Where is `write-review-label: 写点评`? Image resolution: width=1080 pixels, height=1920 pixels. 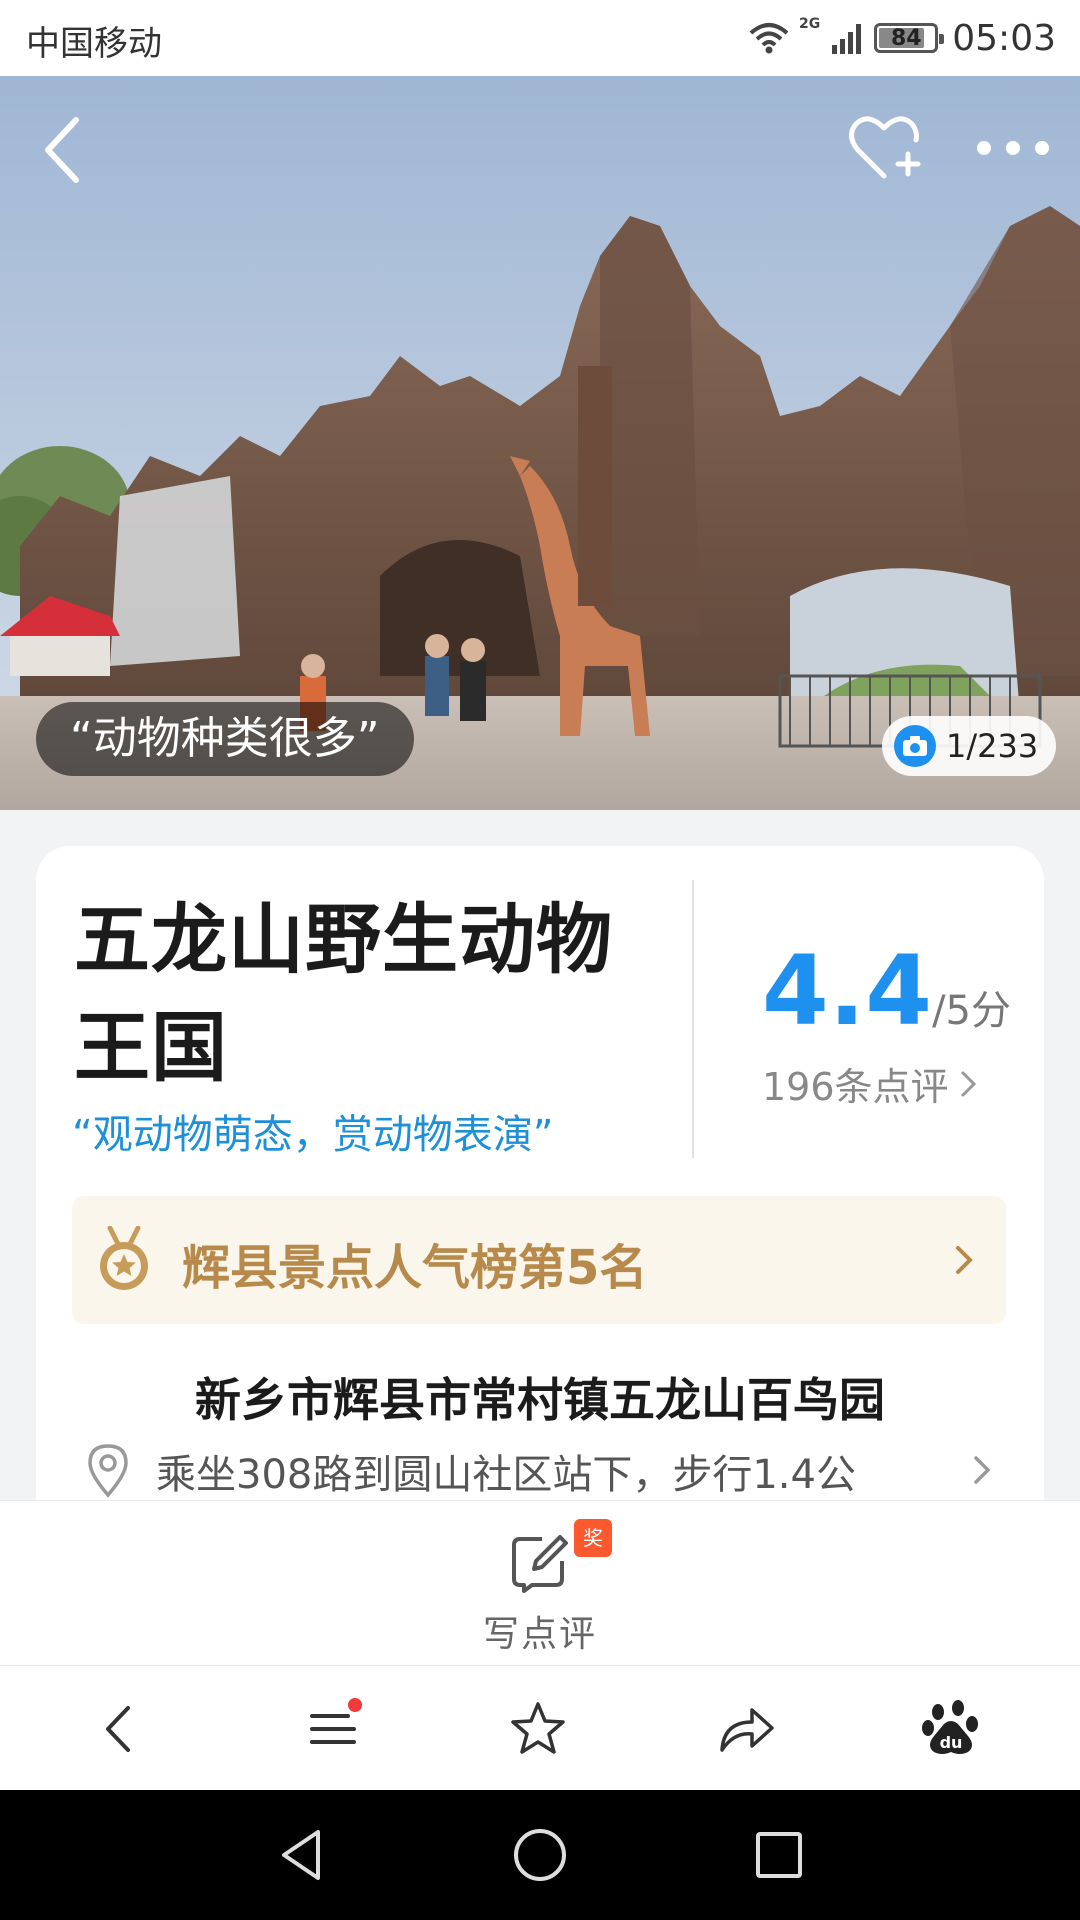
write-review-label: 写点评 is located at coordinates (539, 1634).